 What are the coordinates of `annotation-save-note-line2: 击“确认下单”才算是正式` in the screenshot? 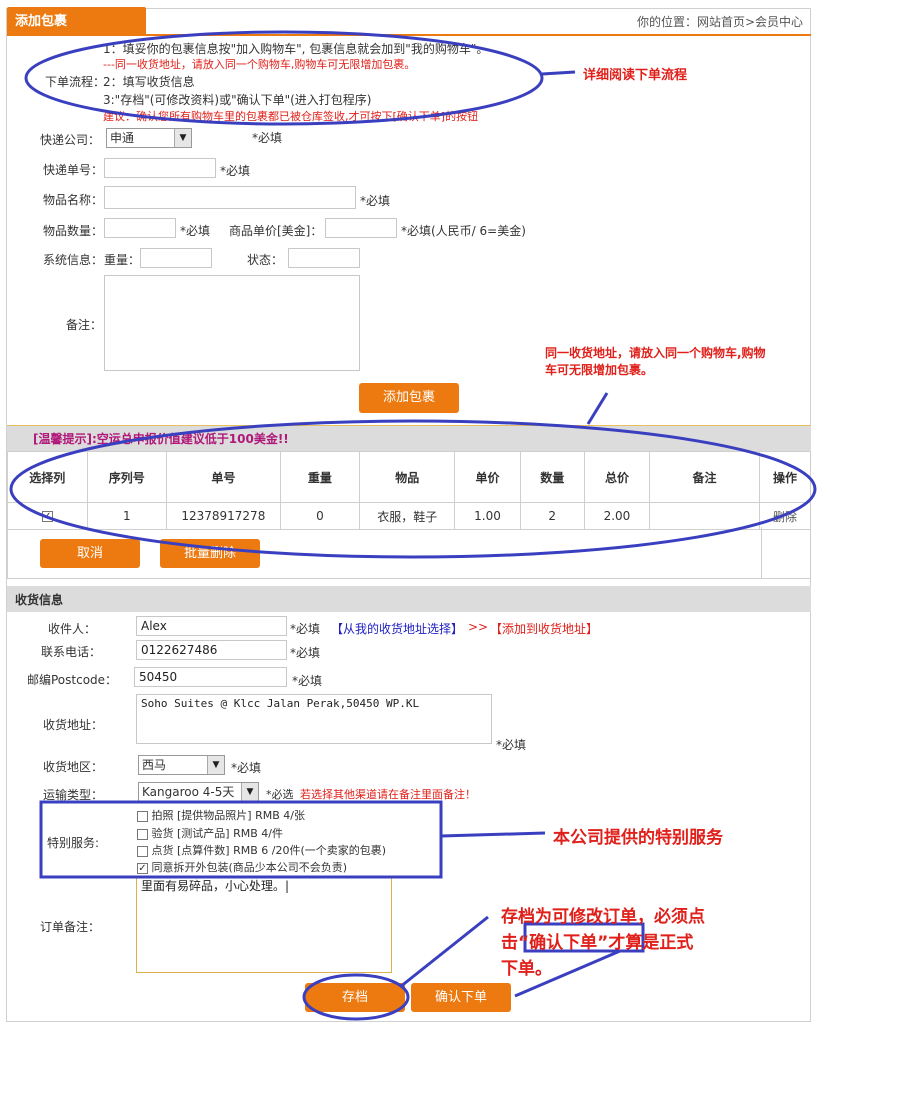 It's located at (597, 940).